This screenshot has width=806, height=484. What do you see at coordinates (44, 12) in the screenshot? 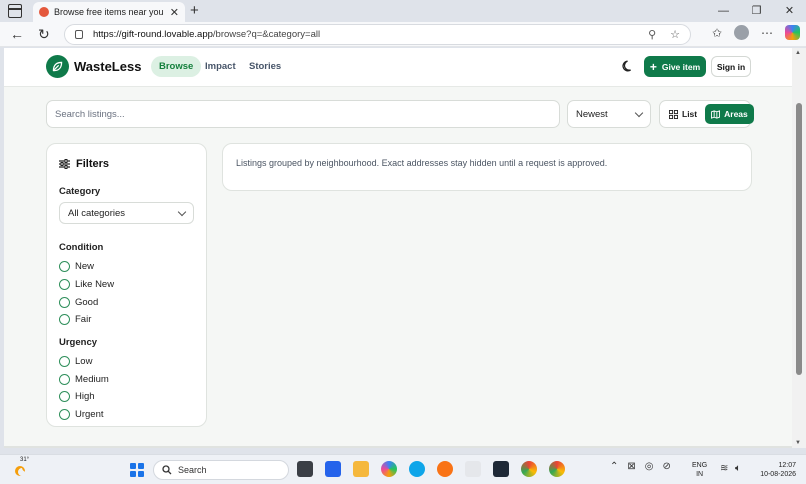
I see `favicon-icon` at bounding box center [44, 12].